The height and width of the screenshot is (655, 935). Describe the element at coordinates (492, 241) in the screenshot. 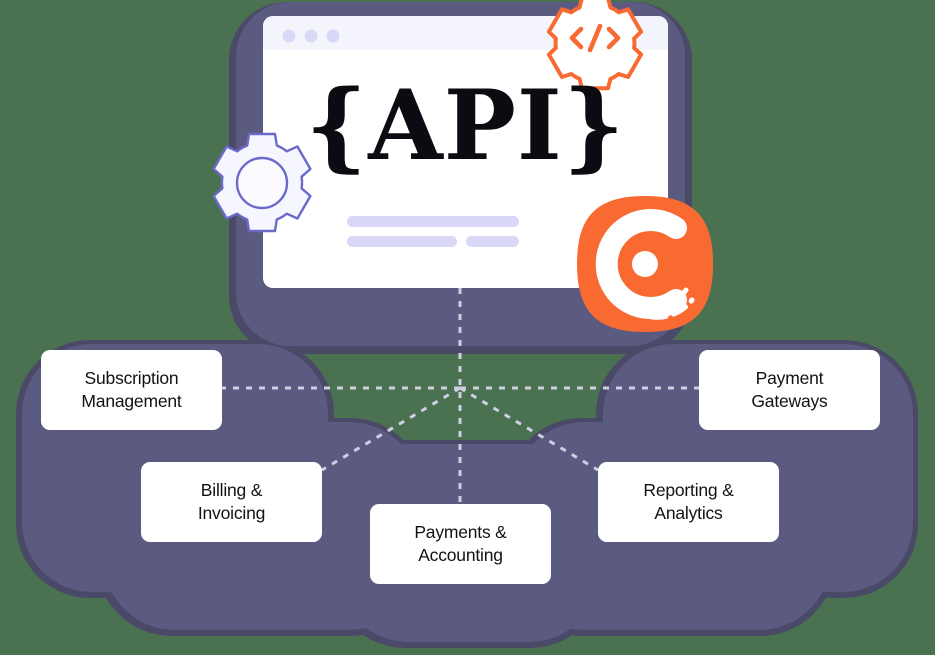

I see `content-line-short` at that location.